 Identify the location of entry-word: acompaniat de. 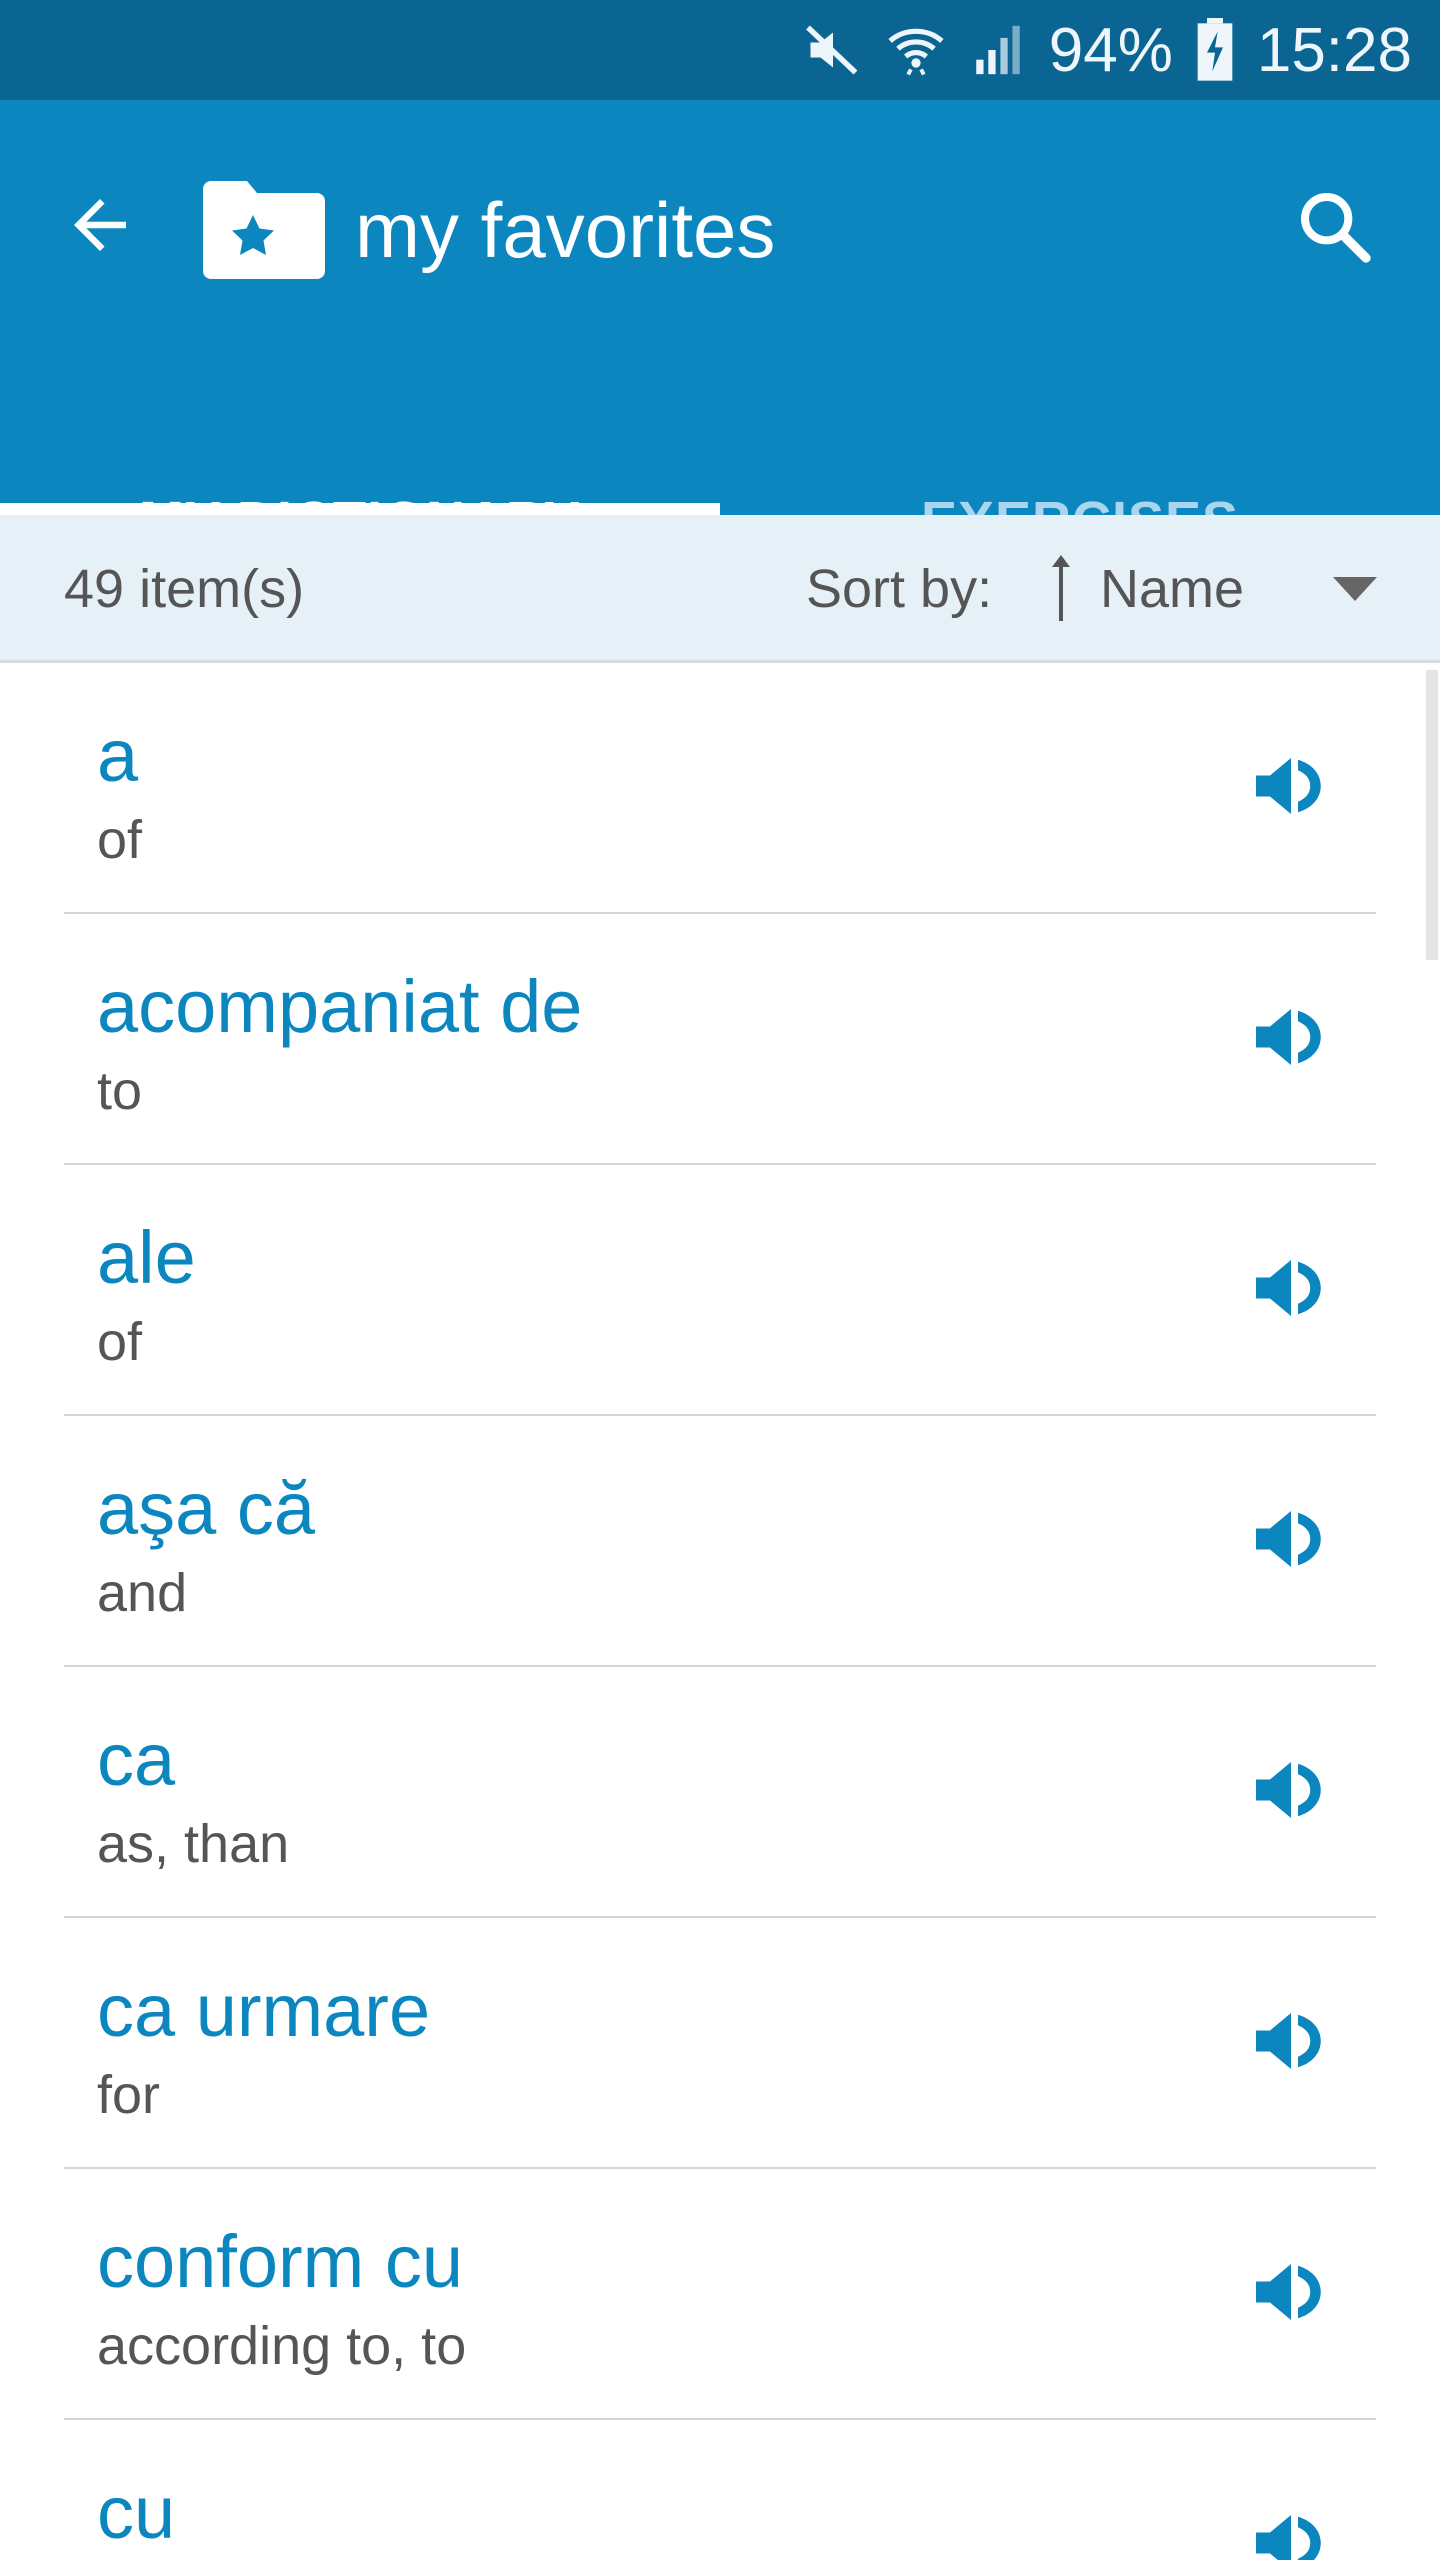
(340, 1006).